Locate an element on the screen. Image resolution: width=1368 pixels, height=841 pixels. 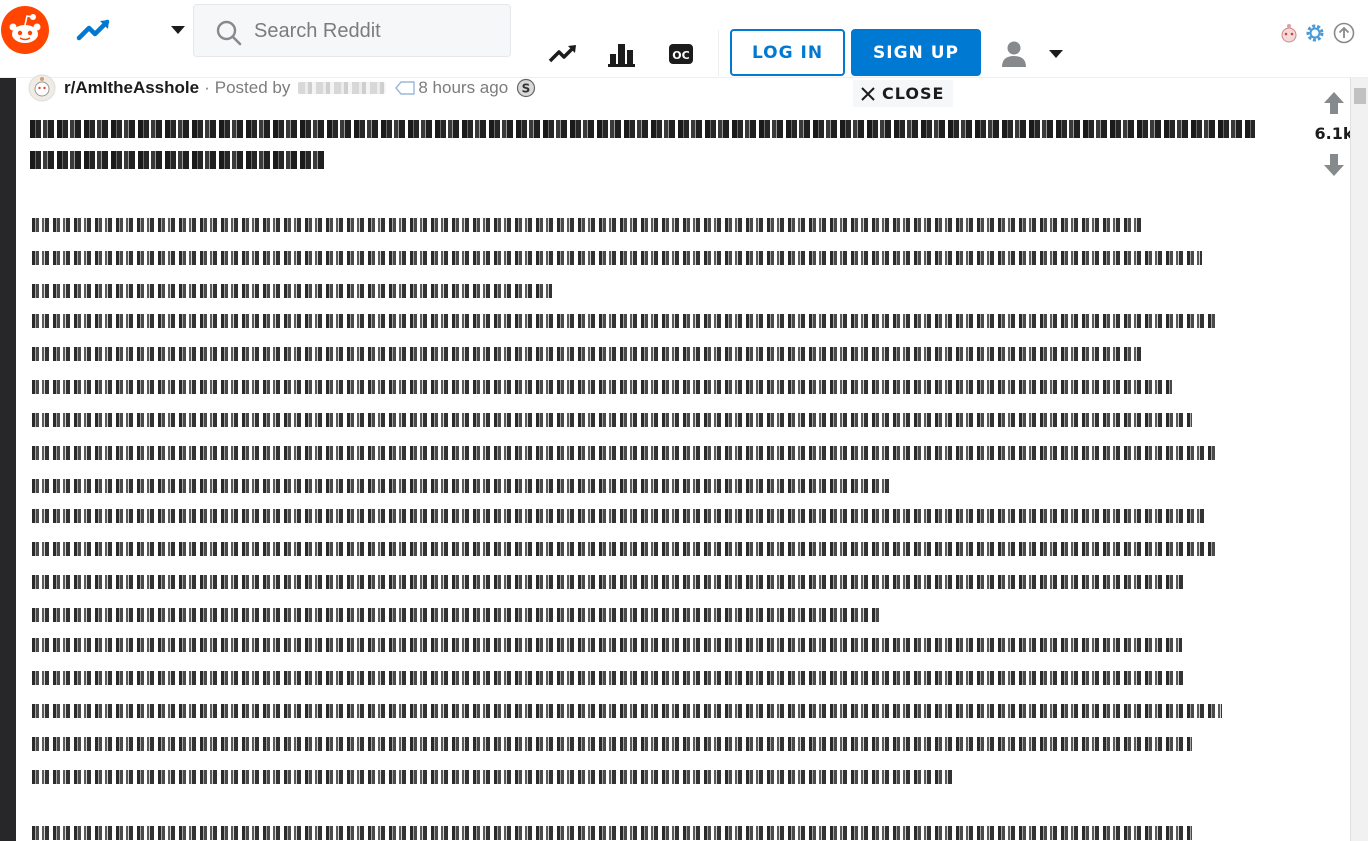
svg-text: S is located at coordinates (526, 89).